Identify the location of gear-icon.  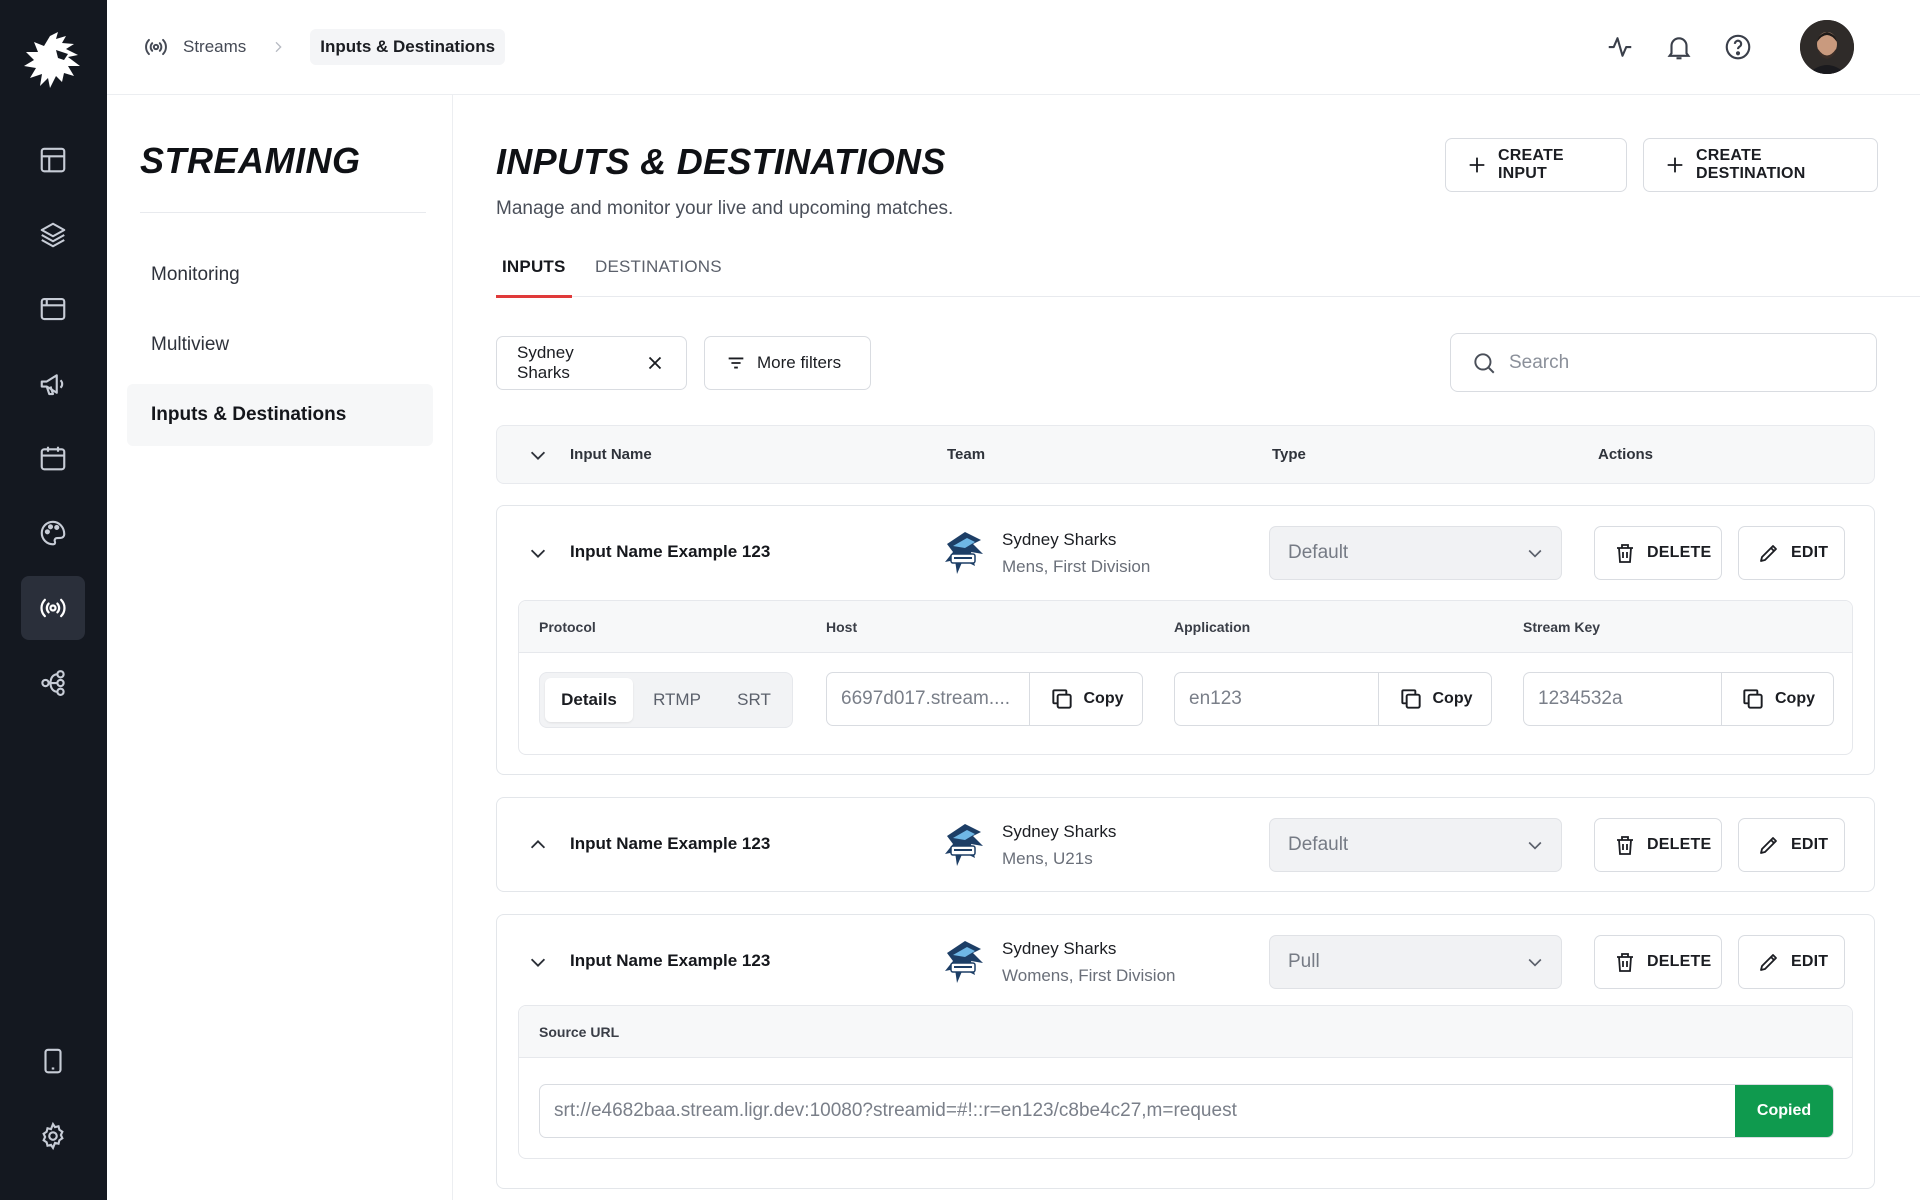
(53, 1136).